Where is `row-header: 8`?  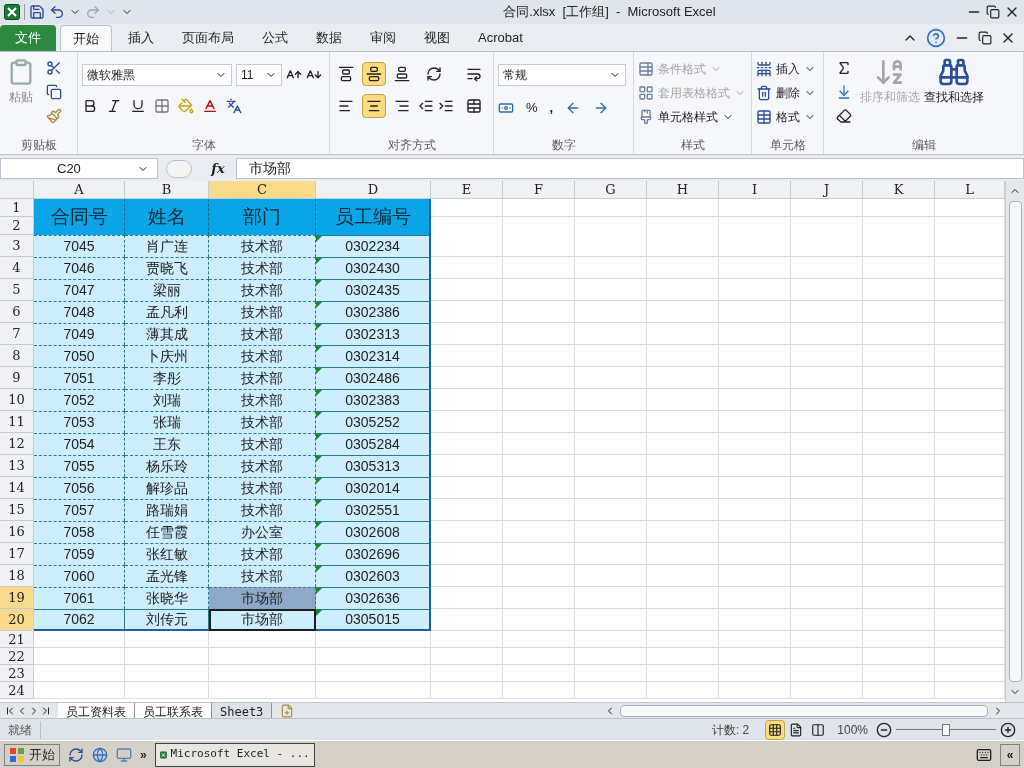 row-header: 8 is located at coordinates (17, 356).